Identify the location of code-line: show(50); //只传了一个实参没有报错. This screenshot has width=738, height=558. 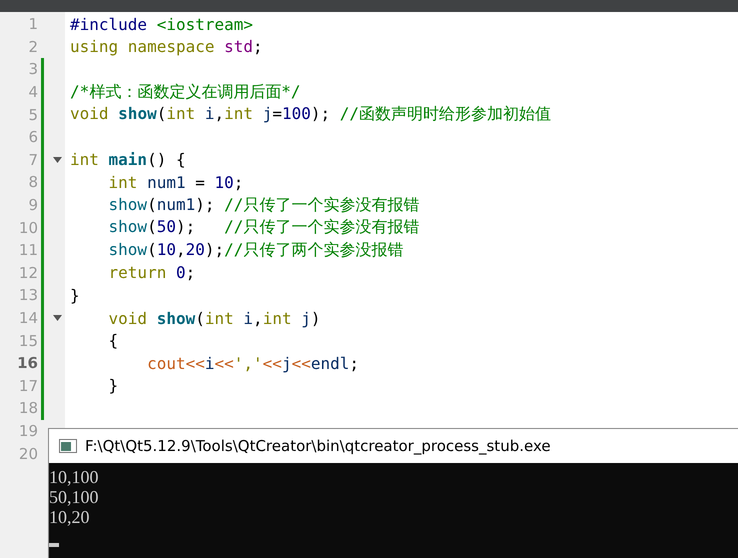
(264, 227).